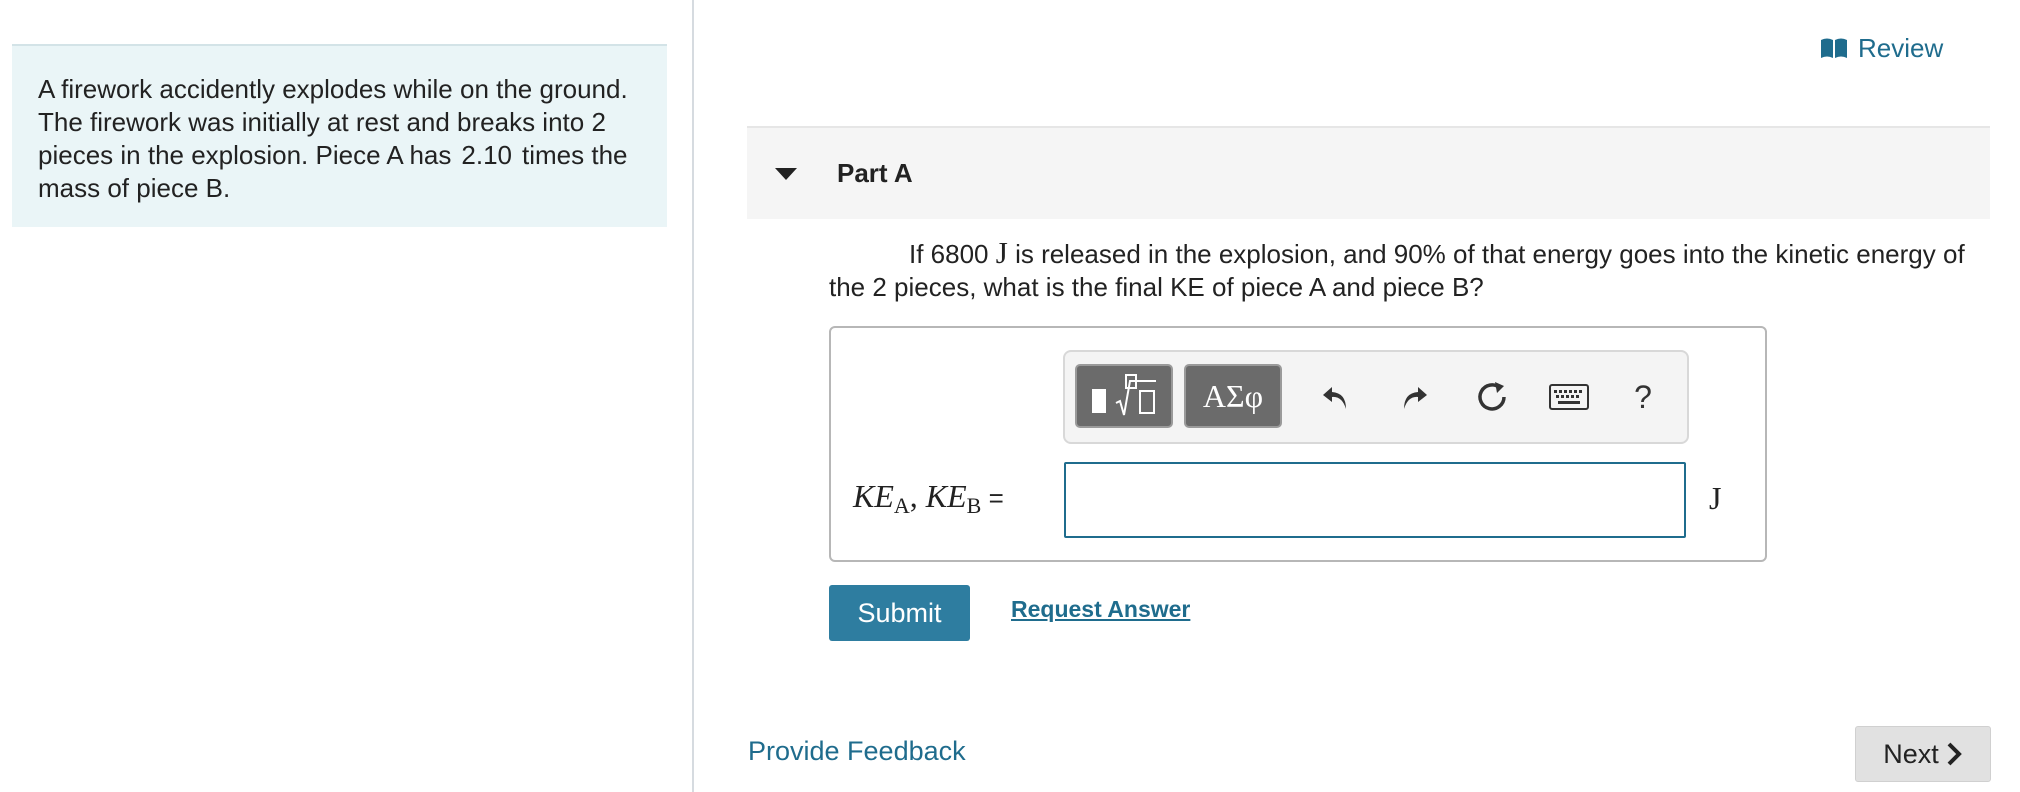  I want to click on question-pre: If 6800, so click(949, 254).